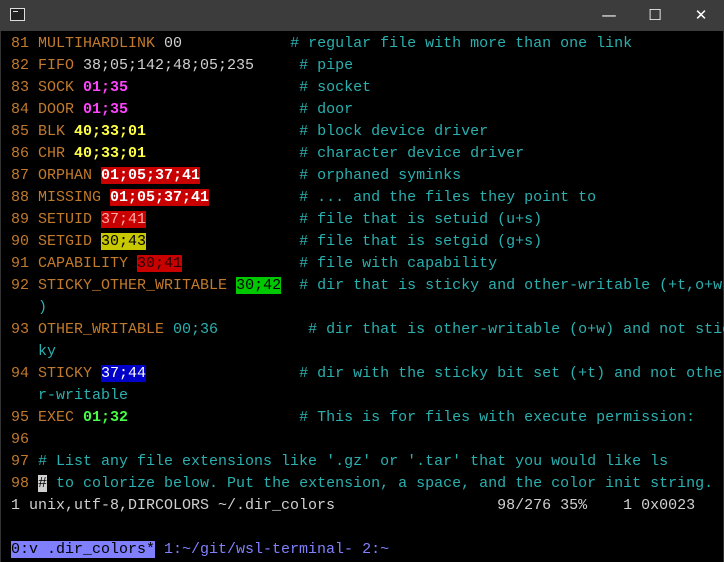 The width and height of the screenshot is (724, 562). Describe the element at coordinates (17, 14) in the screenshot. I see `terminal-icon` at that location.